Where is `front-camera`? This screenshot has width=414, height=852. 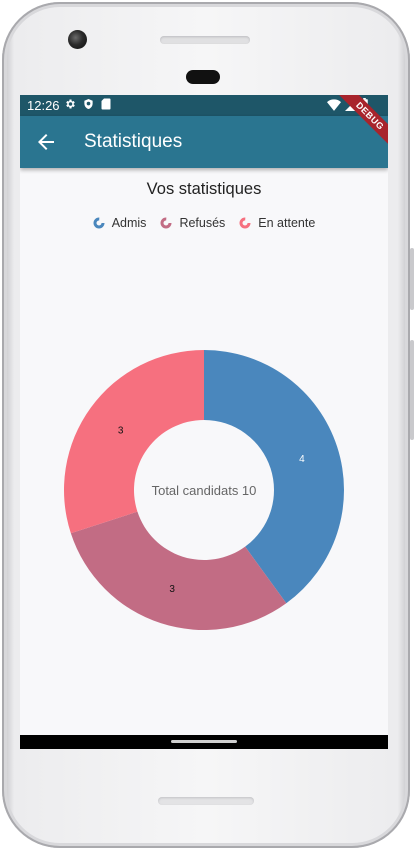
front-camera is located at coordinates (77, 39).